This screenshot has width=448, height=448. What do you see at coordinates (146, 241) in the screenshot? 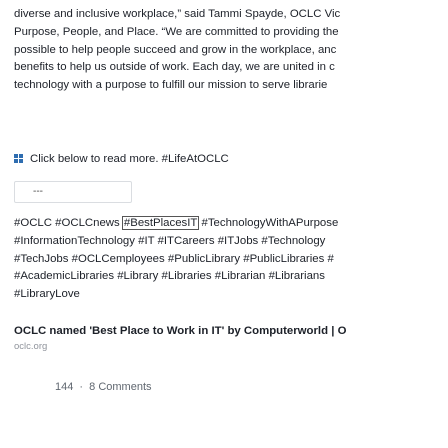
I see `hashtag-link: #IT` at bounding box center [146, 241].